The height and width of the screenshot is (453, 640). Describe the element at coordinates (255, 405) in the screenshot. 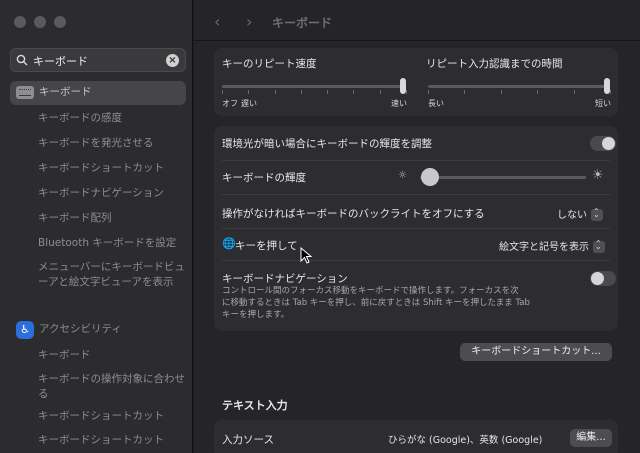

I see `text-input-section-title: テキスト入力` at that location.